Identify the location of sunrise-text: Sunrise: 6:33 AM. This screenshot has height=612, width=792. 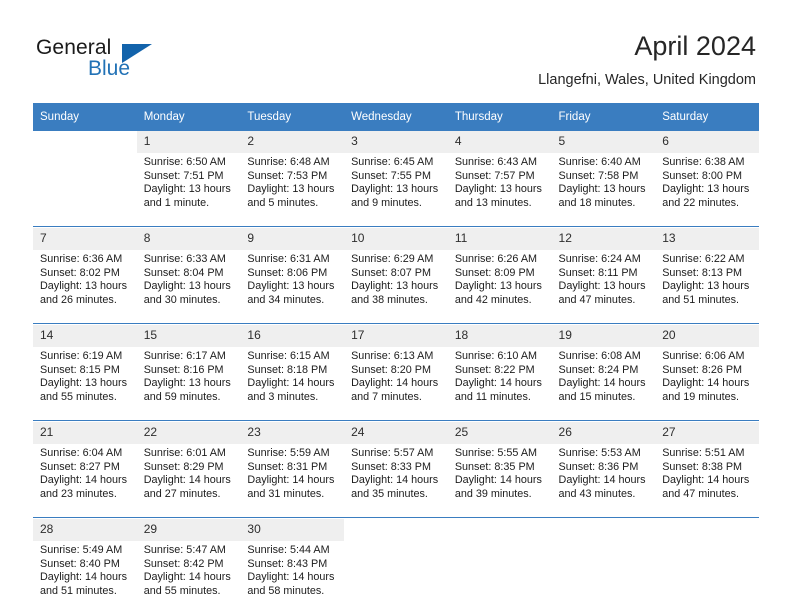
(184, 259).